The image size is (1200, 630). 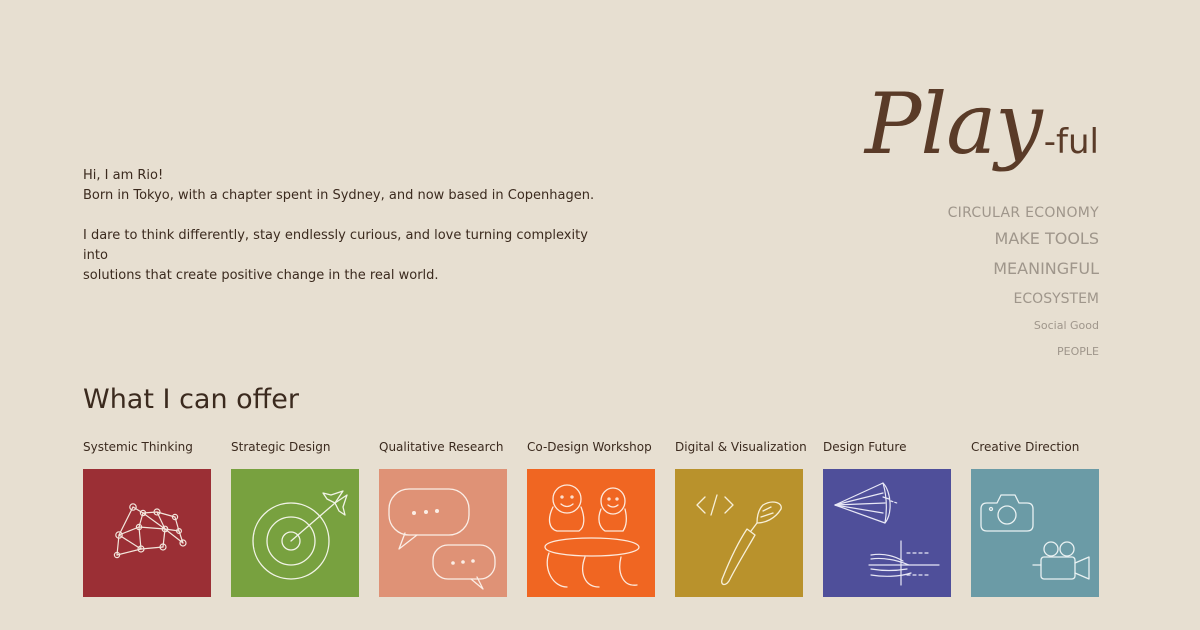 What do you see at coordinates (1025, 447) in the screenshot?
I see `offer-card-label: Creative Direction` at bounding box center [1025, 447].